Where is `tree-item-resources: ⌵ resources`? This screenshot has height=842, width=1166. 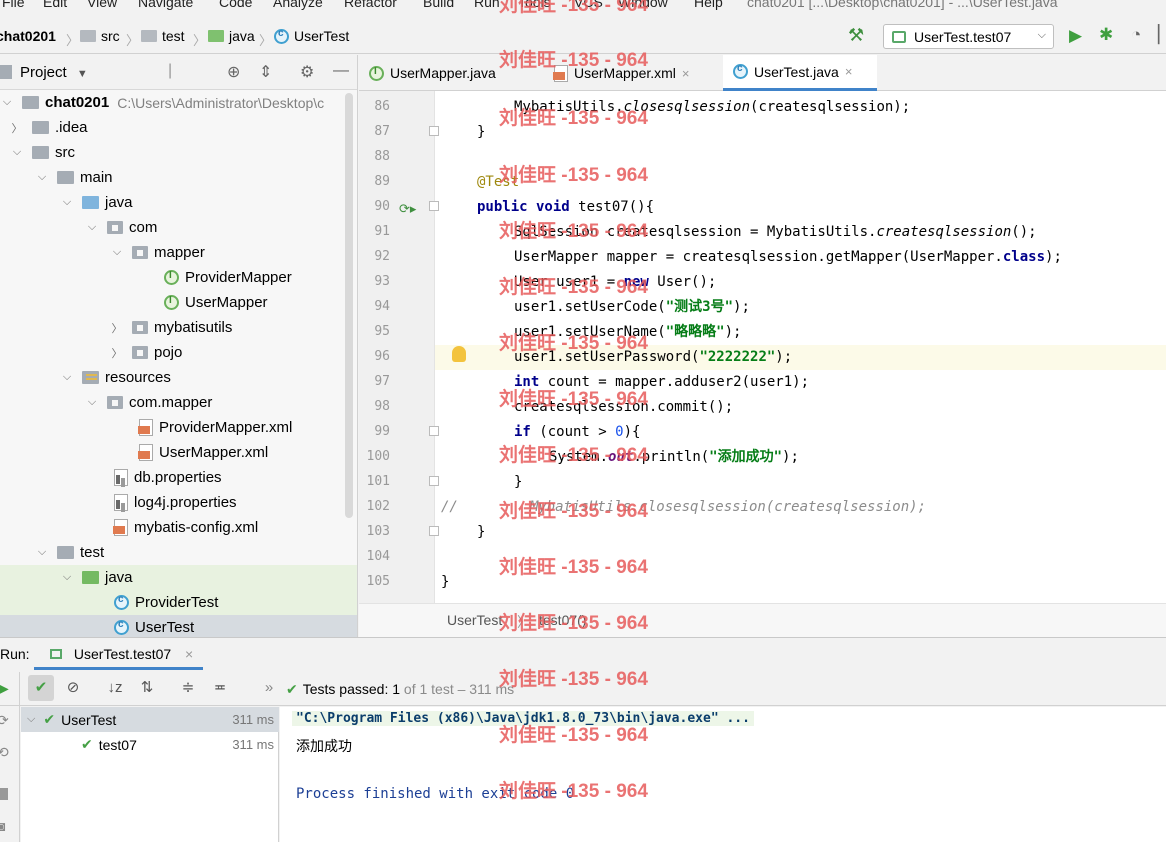
tree-item-resources: ⌵ resources is located at coordinates (115, 377).